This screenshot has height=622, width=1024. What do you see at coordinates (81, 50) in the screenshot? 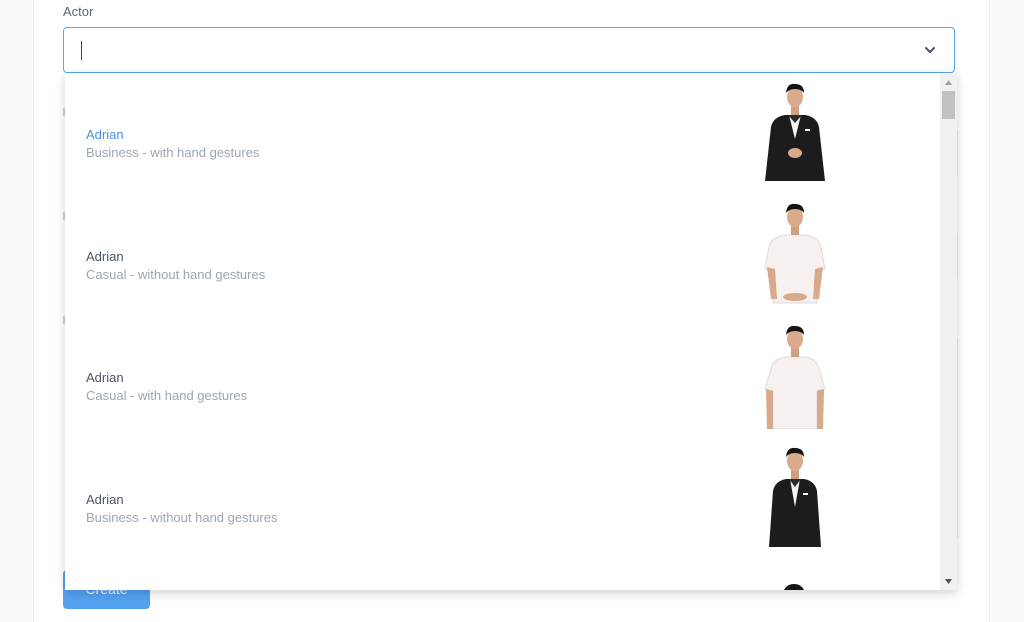
I see `text-caret` at bounding box center [81, 50].